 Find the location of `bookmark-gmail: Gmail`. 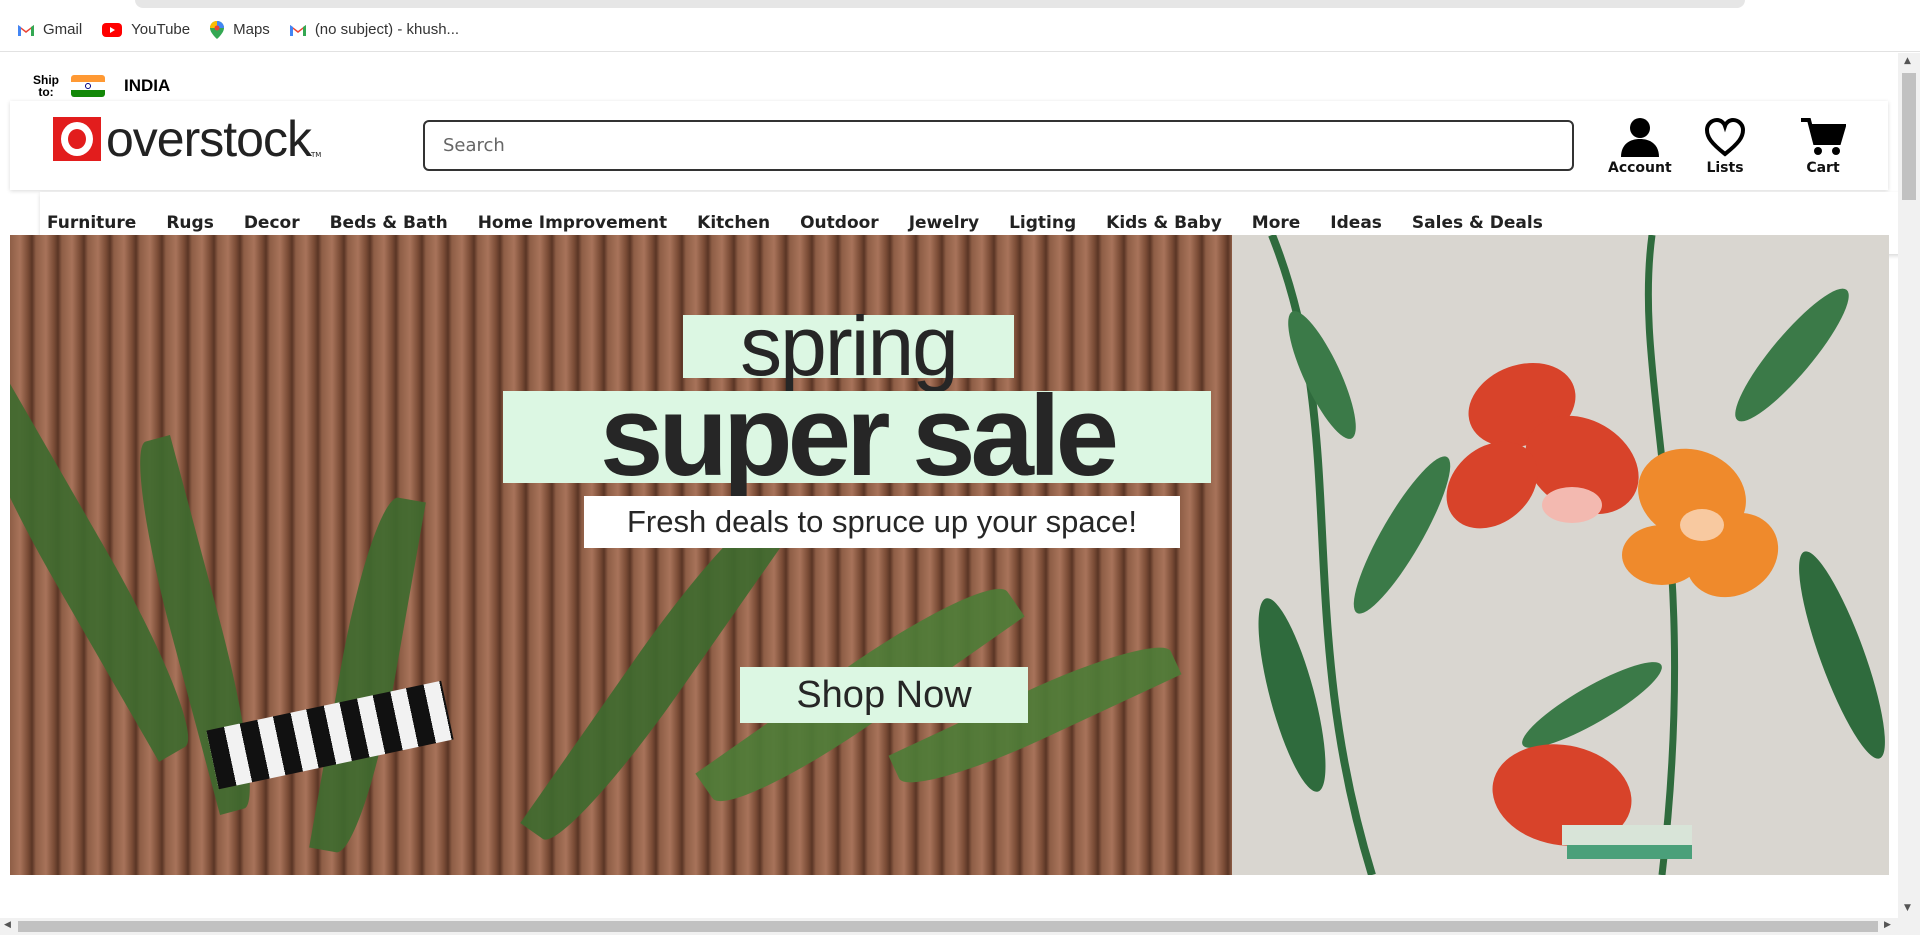

bookmark-gmail: Gmail is located at coordinates (50, 29).